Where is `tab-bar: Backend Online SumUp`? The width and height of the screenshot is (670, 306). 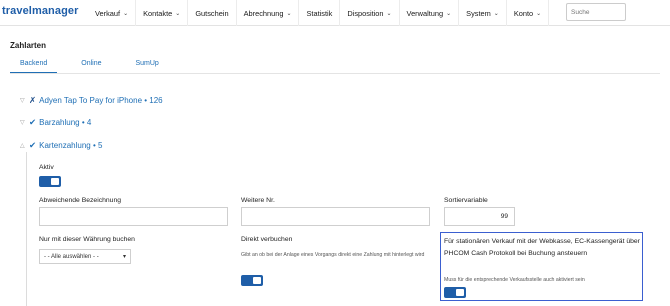 tab-bar: Backend Online SumUp is located at coordinates (96, 66).